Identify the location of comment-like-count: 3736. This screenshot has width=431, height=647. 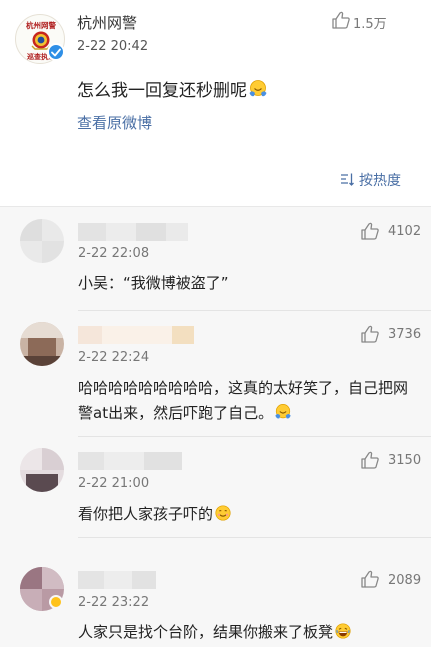
(405, 334).